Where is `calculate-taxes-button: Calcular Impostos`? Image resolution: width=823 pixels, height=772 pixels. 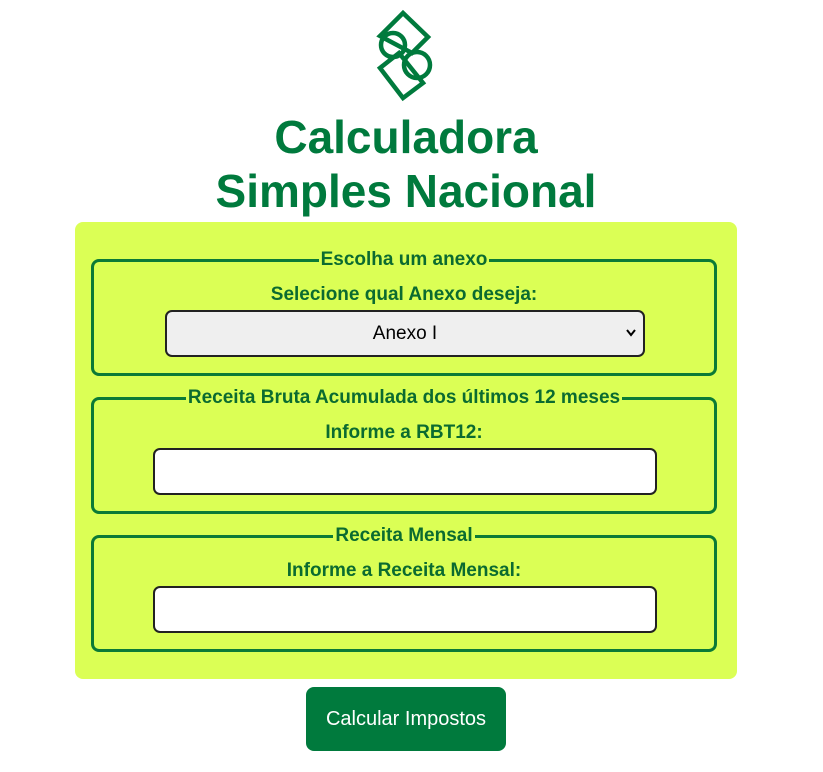 calculate-taxes-button: Calcular Impostos is located at coordinates (406, 719).